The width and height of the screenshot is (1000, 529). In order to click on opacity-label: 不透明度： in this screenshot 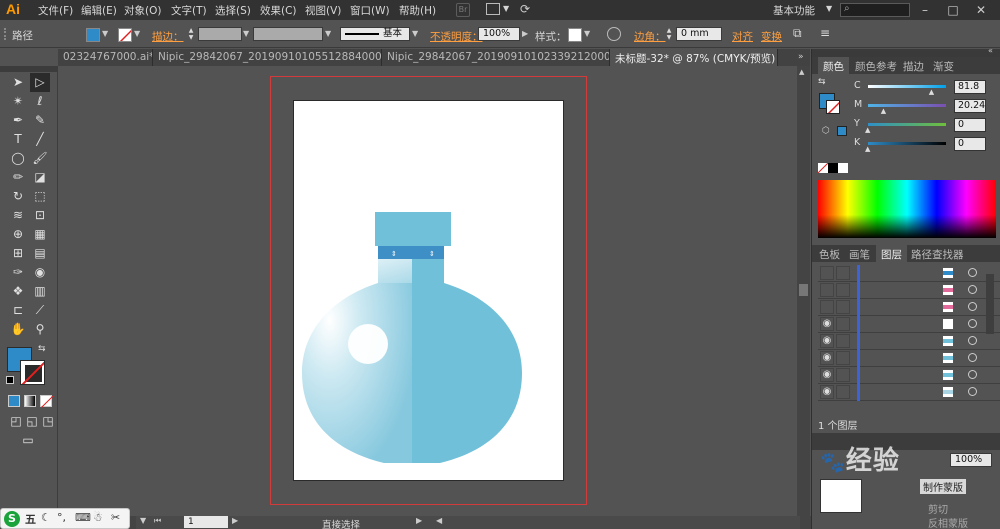, I will do `click(456, 36)`.